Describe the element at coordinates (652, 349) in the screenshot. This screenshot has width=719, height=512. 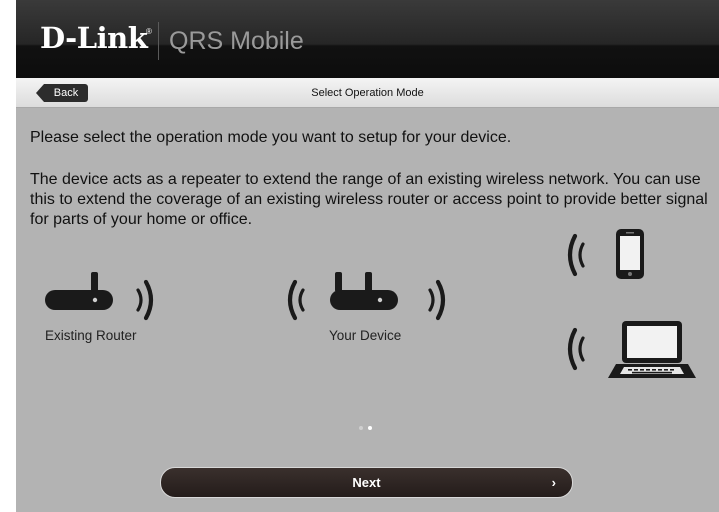
I see `laptop-icon` at that location.